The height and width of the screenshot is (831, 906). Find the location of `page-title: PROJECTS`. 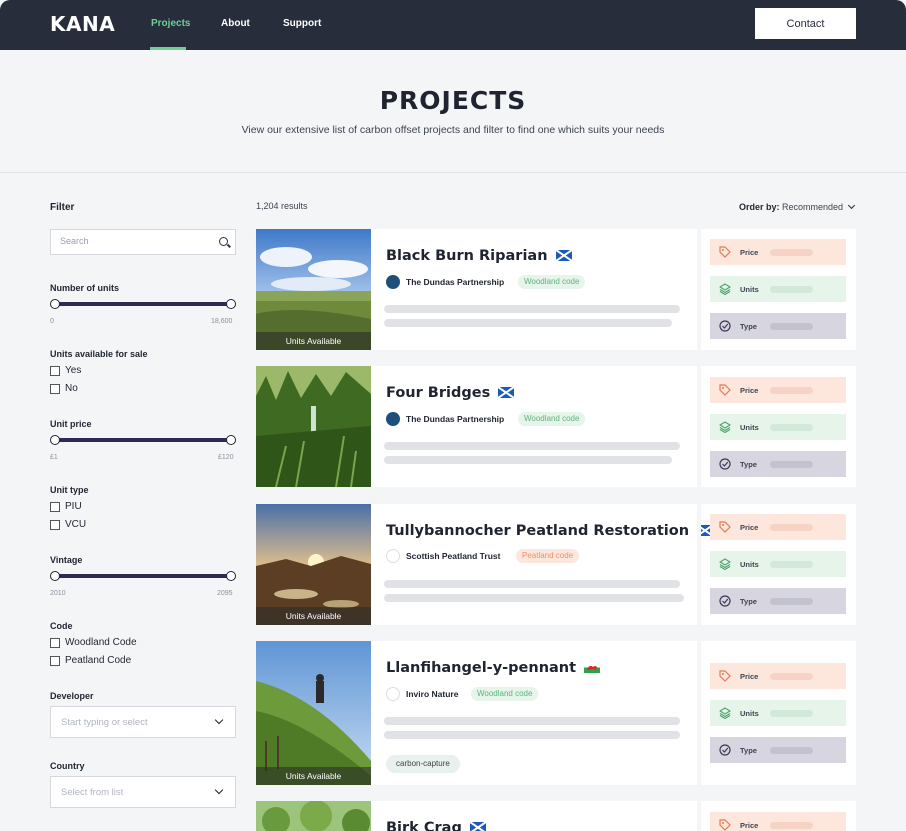

page-title: PROJECTS is located at coordinates (453, 100).